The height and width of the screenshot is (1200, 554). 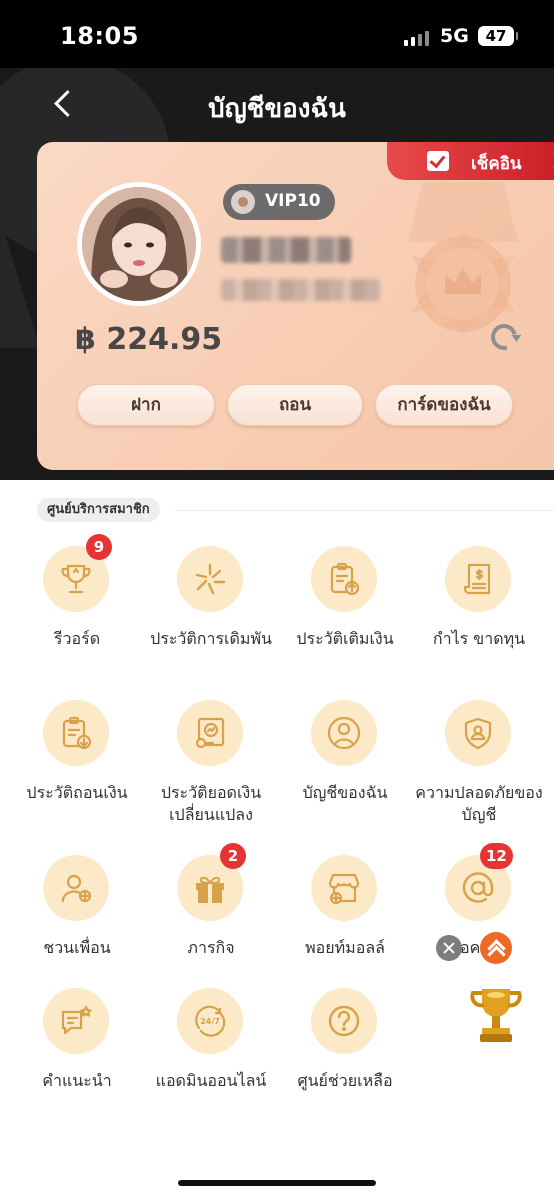 I want to click on checkin-label: เช็คอิน, so click(x=496, y=164).